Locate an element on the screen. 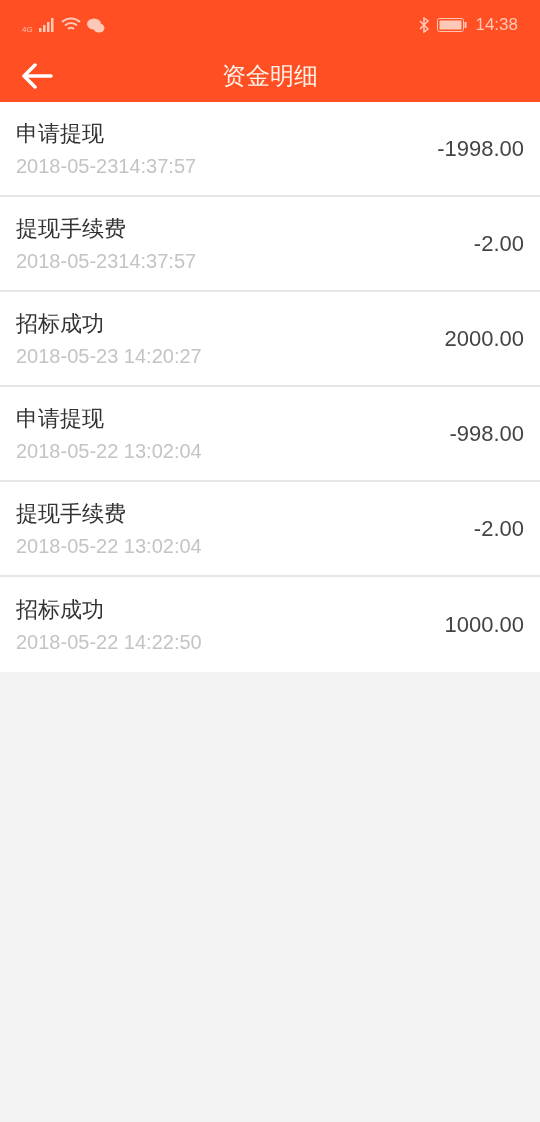 Image resolution: width=540 pixels, height=1122 pixels. transaction-row: 提现手续费 2018-05-22 13:02:04 -2.00 is located at coordinates (270, 529).